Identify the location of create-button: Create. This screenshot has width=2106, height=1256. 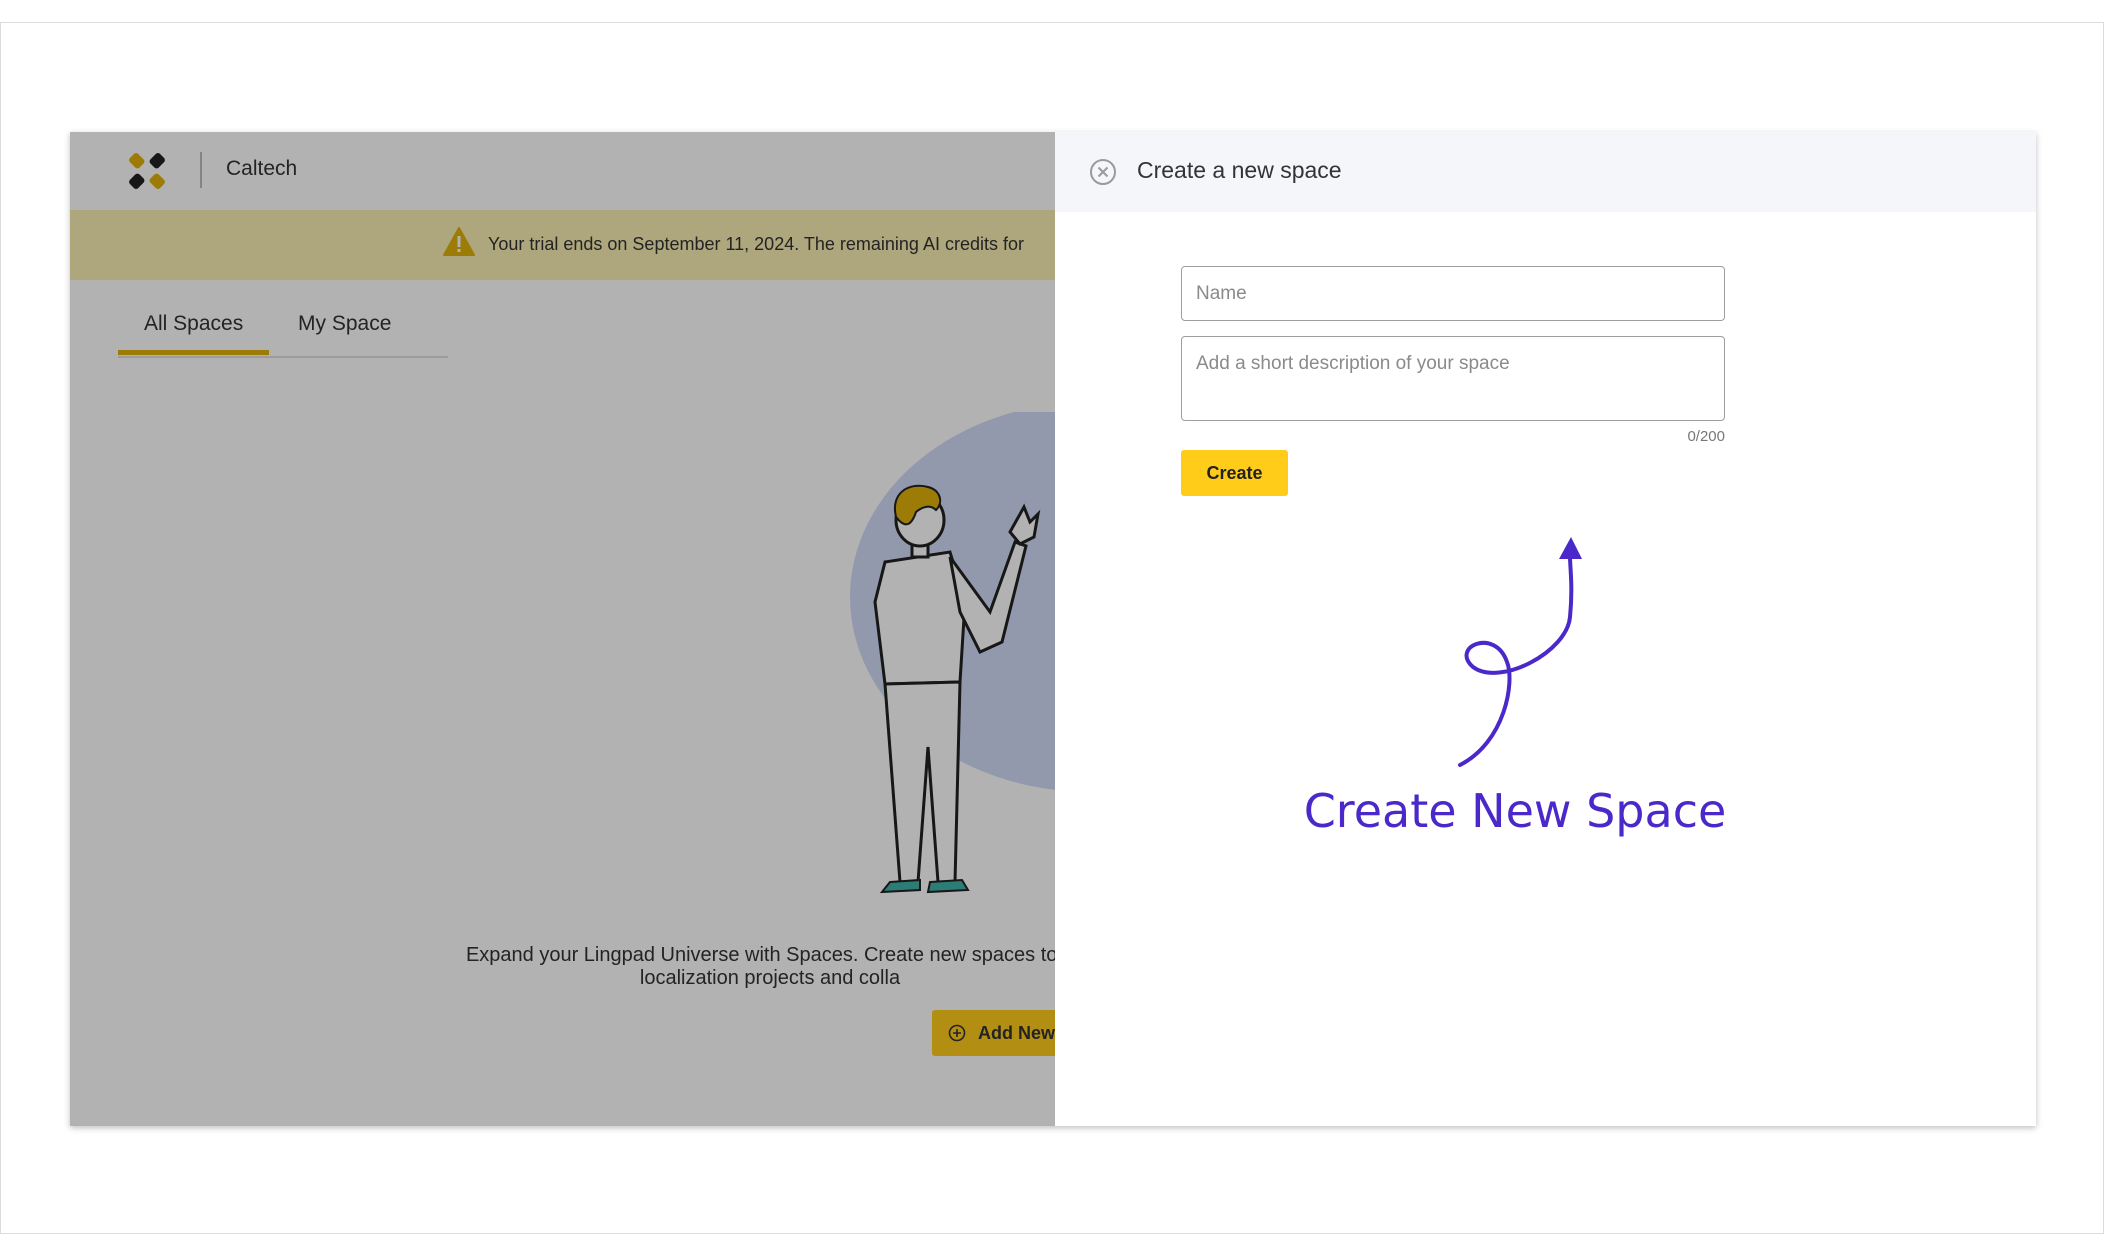
(1234, 473).